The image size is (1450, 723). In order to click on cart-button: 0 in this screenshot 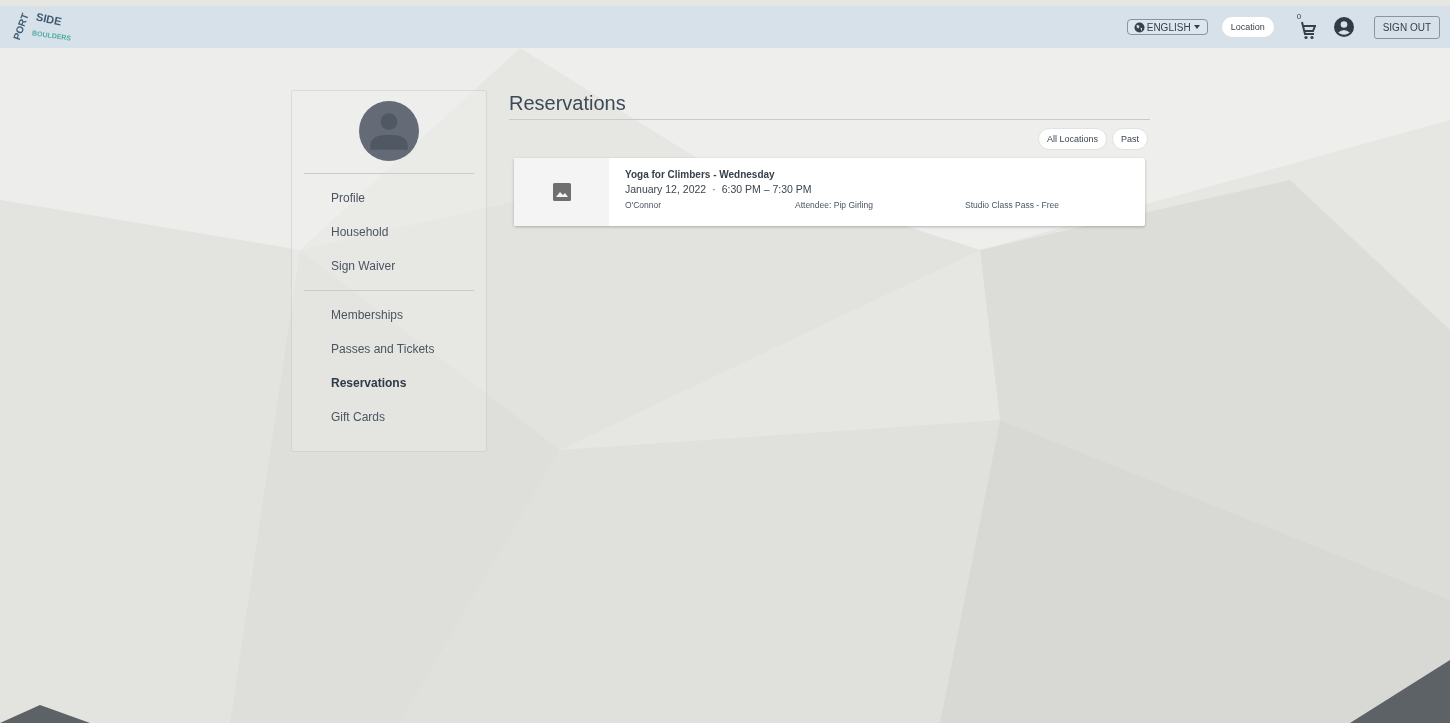, I will do `click(1306, 27)`.